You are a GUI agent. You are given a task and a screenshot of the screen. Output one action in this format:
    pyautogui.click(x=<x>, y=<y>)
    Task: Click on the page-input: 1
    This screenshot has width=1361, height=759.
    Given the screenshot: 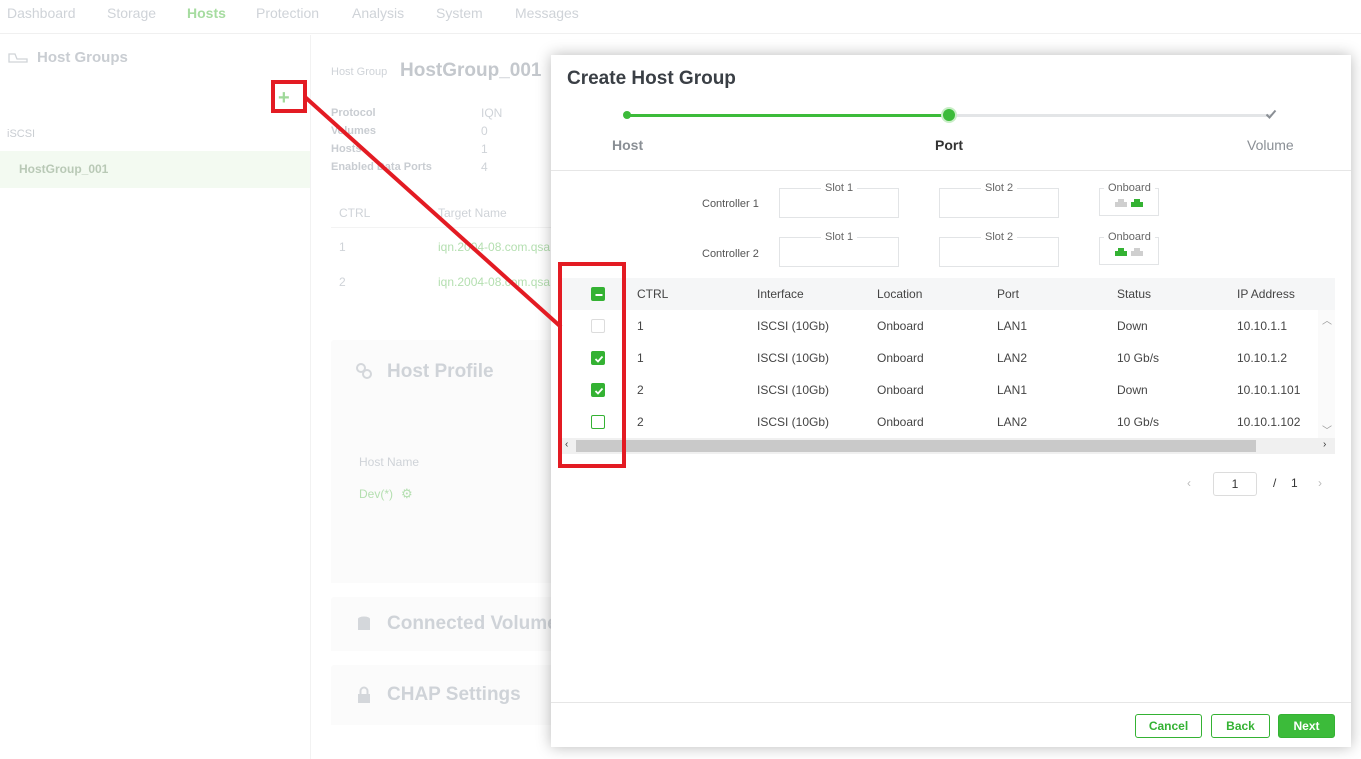 What is the action you would take?
    pyautogui.click(x=1235, y=484)
    